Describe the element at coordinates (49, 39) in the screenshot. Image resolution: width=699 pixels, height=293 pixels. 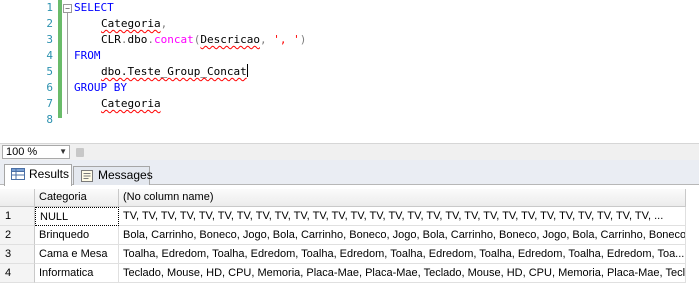
I see `line-number: 3` at that location.